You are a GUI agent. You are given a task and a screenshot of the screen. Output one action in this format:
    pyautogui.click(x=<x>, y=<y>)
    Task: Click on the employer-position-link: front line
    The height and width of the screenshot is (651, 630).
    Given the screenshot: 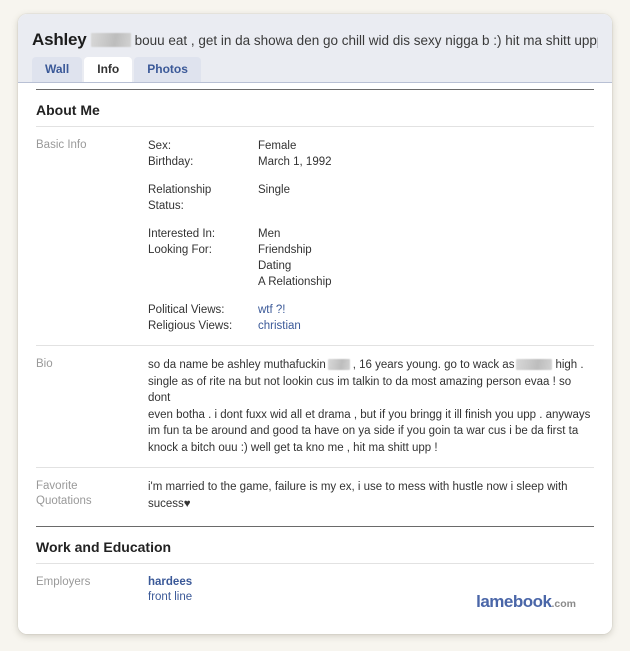 What is the action you would take?
    pyautogui.click(x=170, y=597)
    